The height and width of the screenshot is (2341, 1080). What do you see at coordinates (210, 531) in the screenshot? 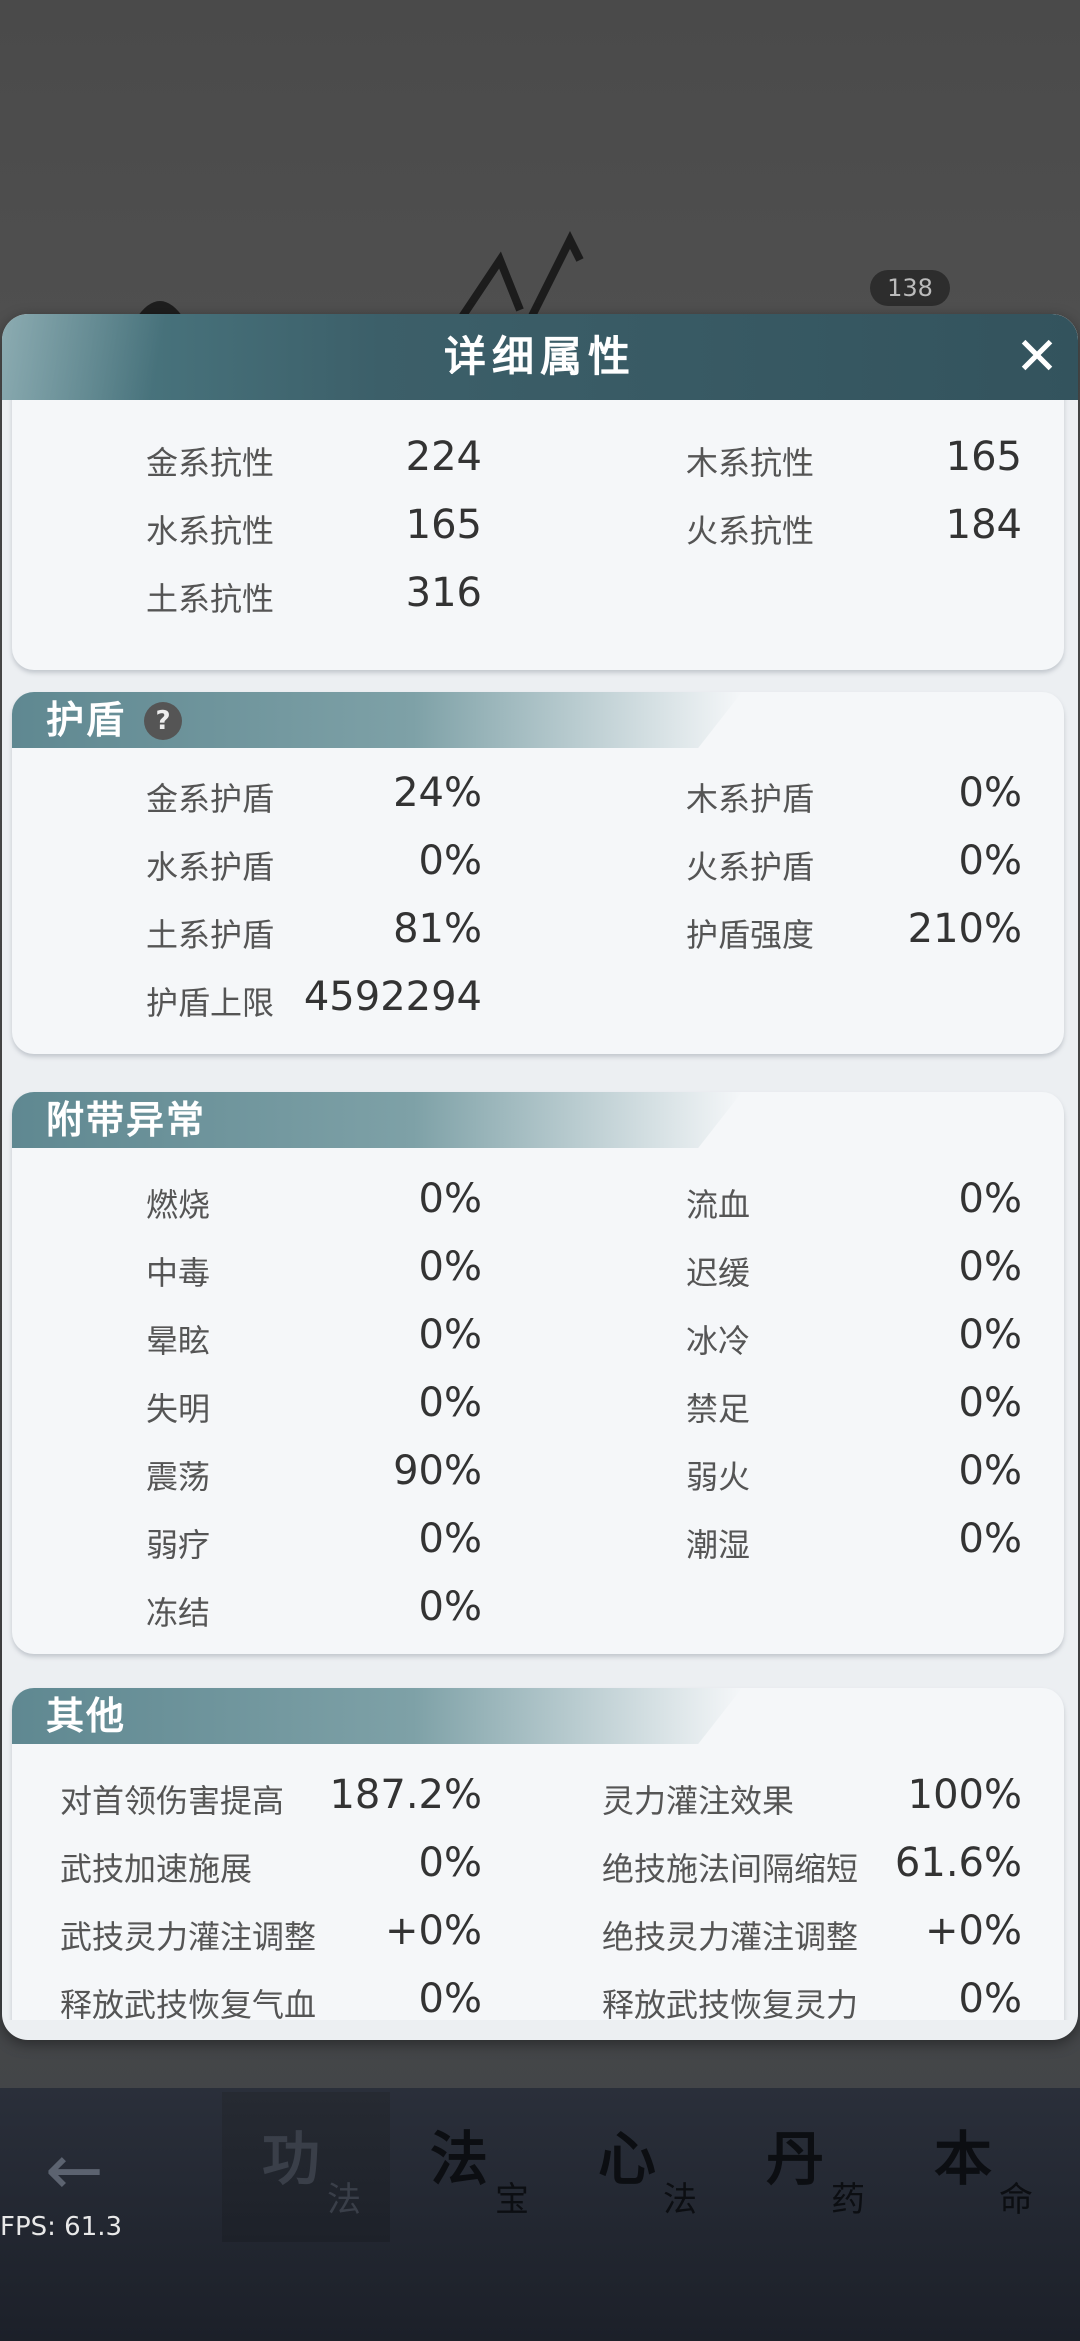
I see `stat-label: 水系抗性` at bounding box center [210, 531].